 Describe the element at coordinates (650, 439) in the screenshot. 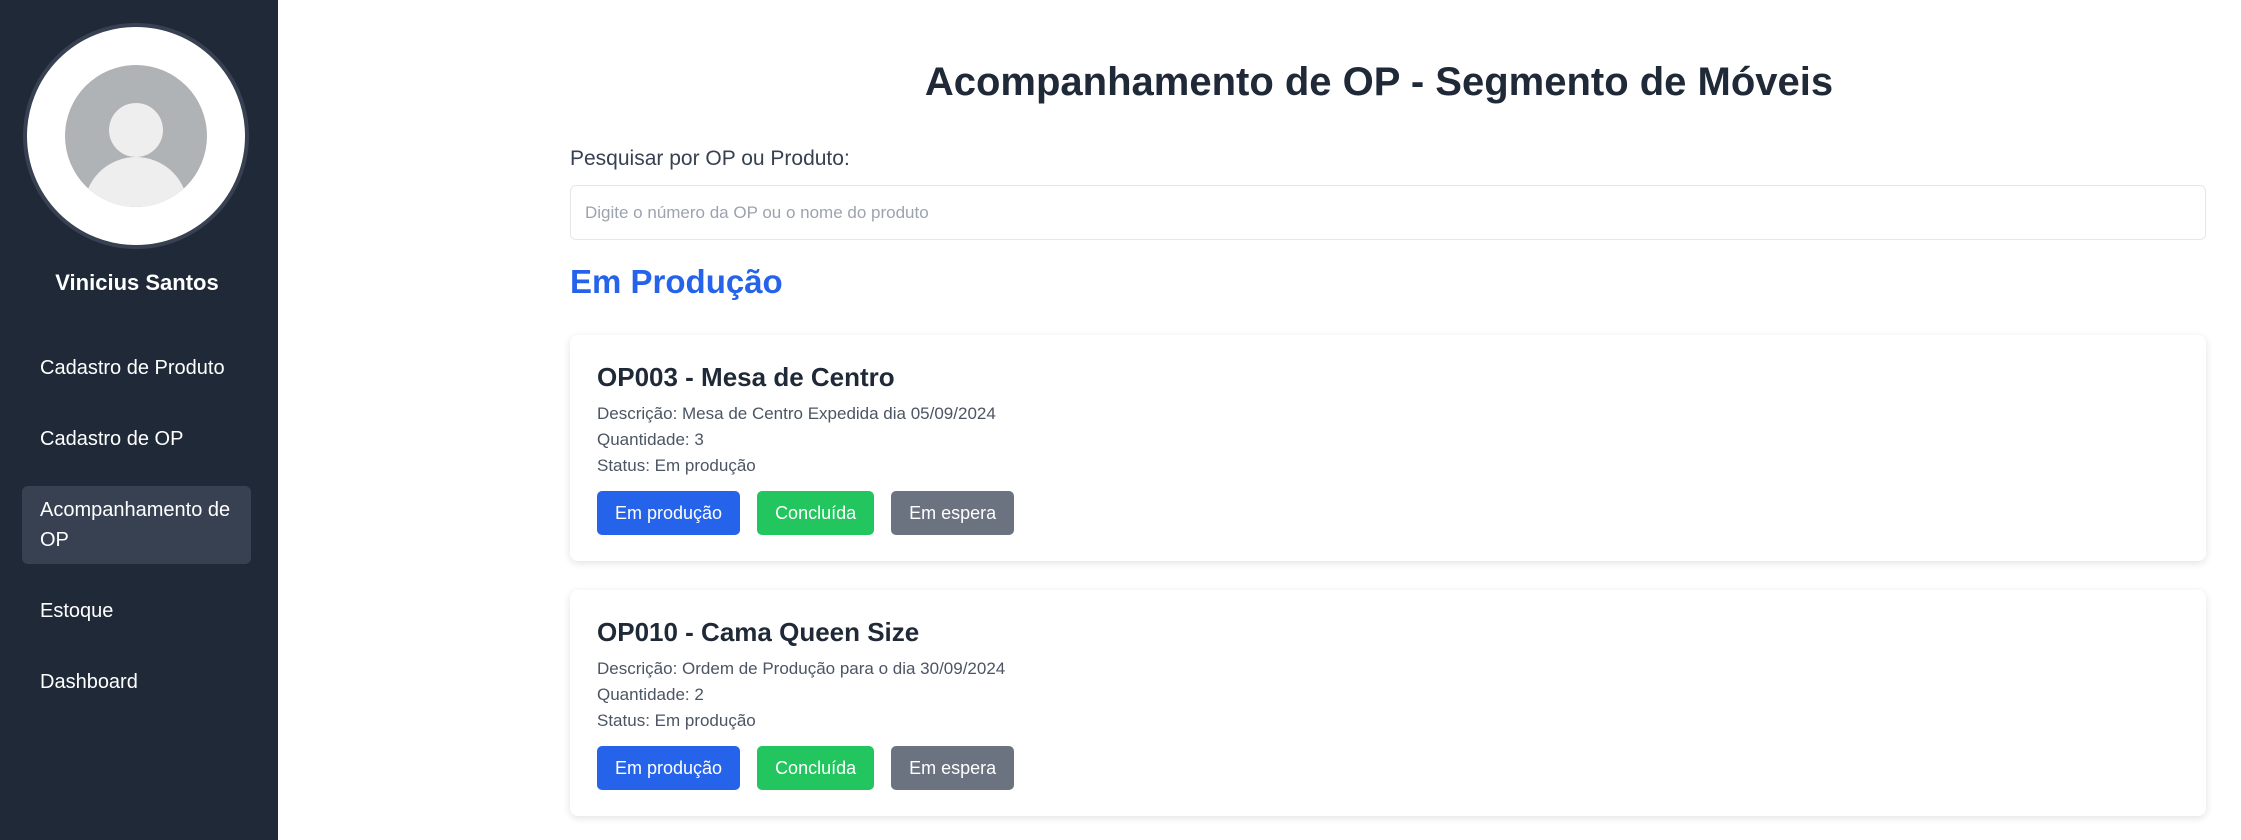

I see `order-quantity: Quantidade: 3` at that location.